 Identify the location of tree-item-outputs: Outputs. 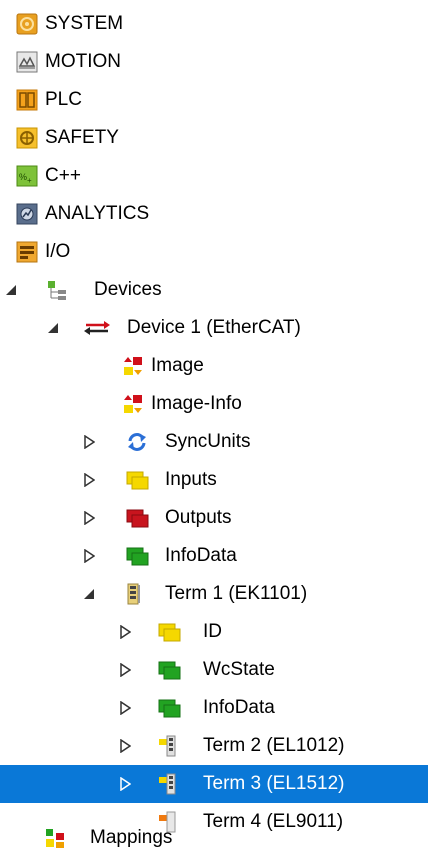
(214, 518).